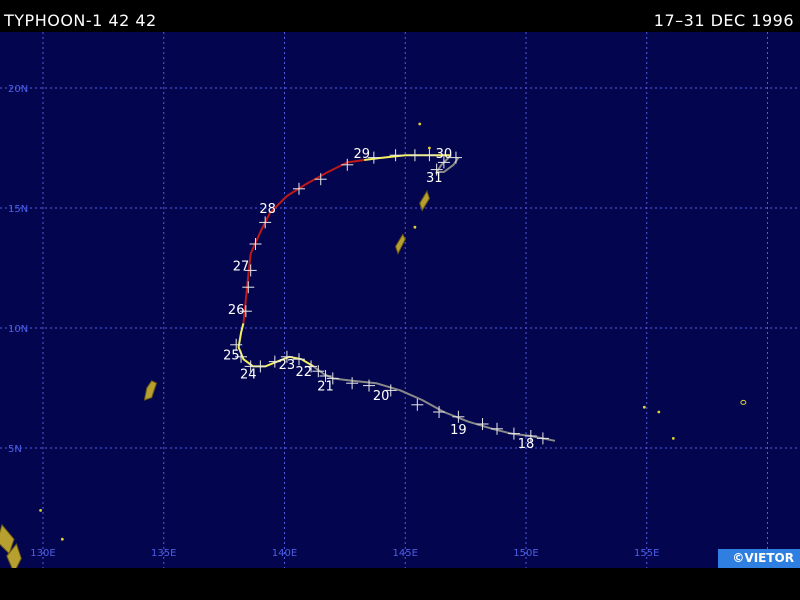  What do you see at coordinates (150, 390) in the screenshot?
I see `land-palau` at bounding box center [150, 390].